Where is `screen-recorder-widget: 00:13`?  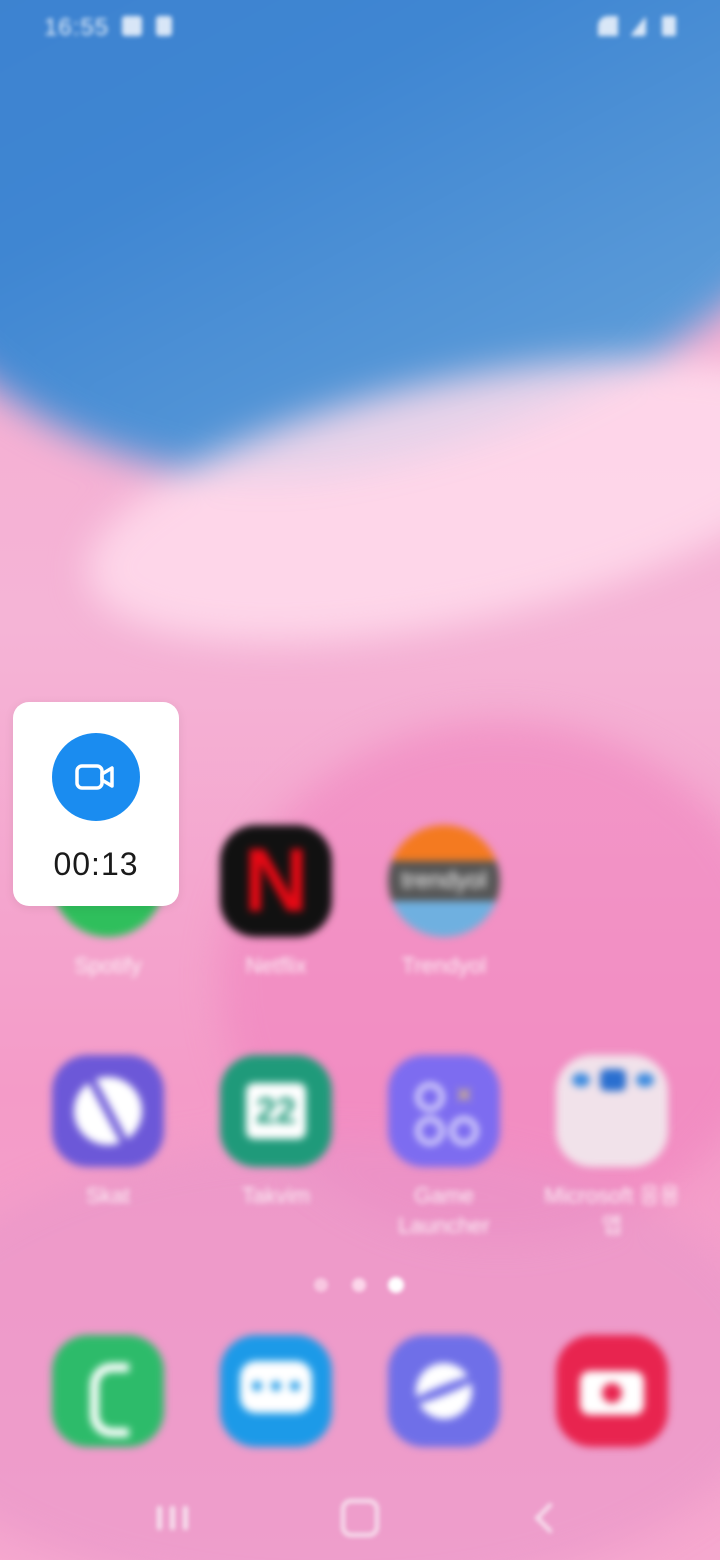 screen-recorder-widget: 00:13 is located at coordinates (96, 804).